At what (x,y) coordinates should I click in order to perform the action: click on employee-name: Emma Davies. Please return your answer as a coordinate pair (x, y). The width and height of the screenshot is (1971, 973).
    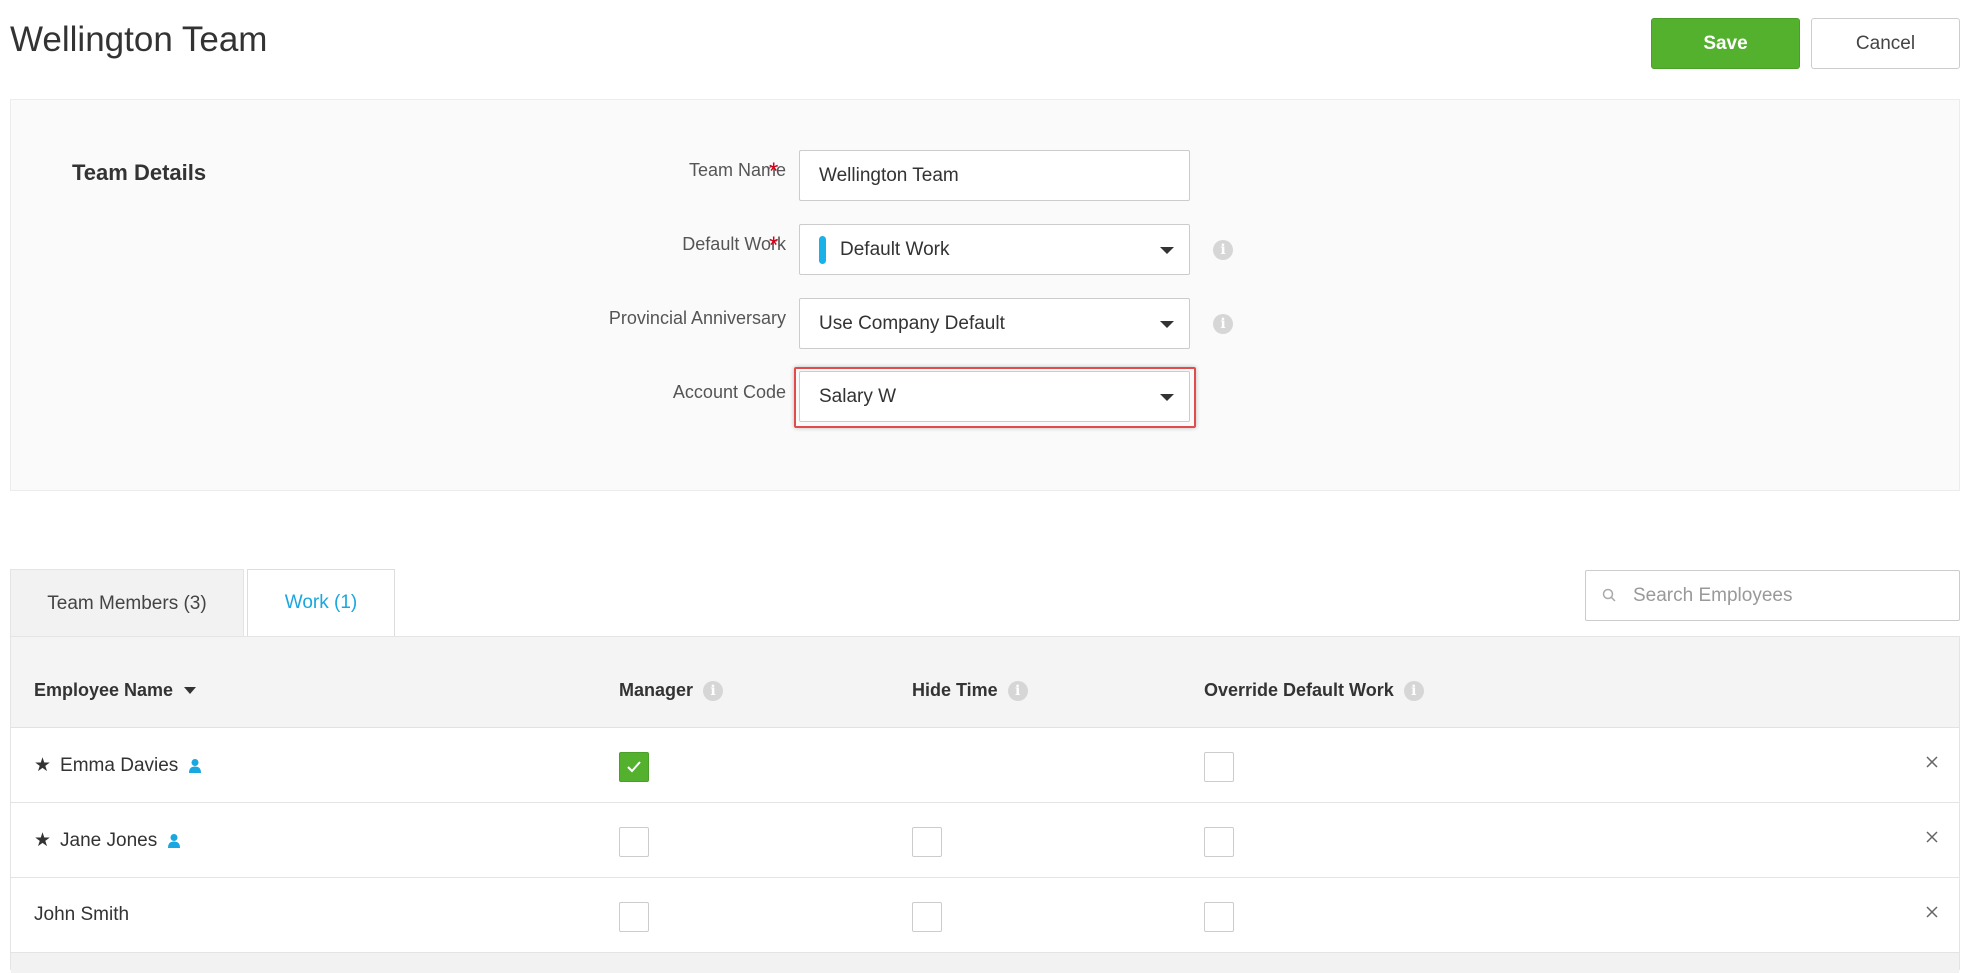
    Looking at the image, I should click on (119, 765).